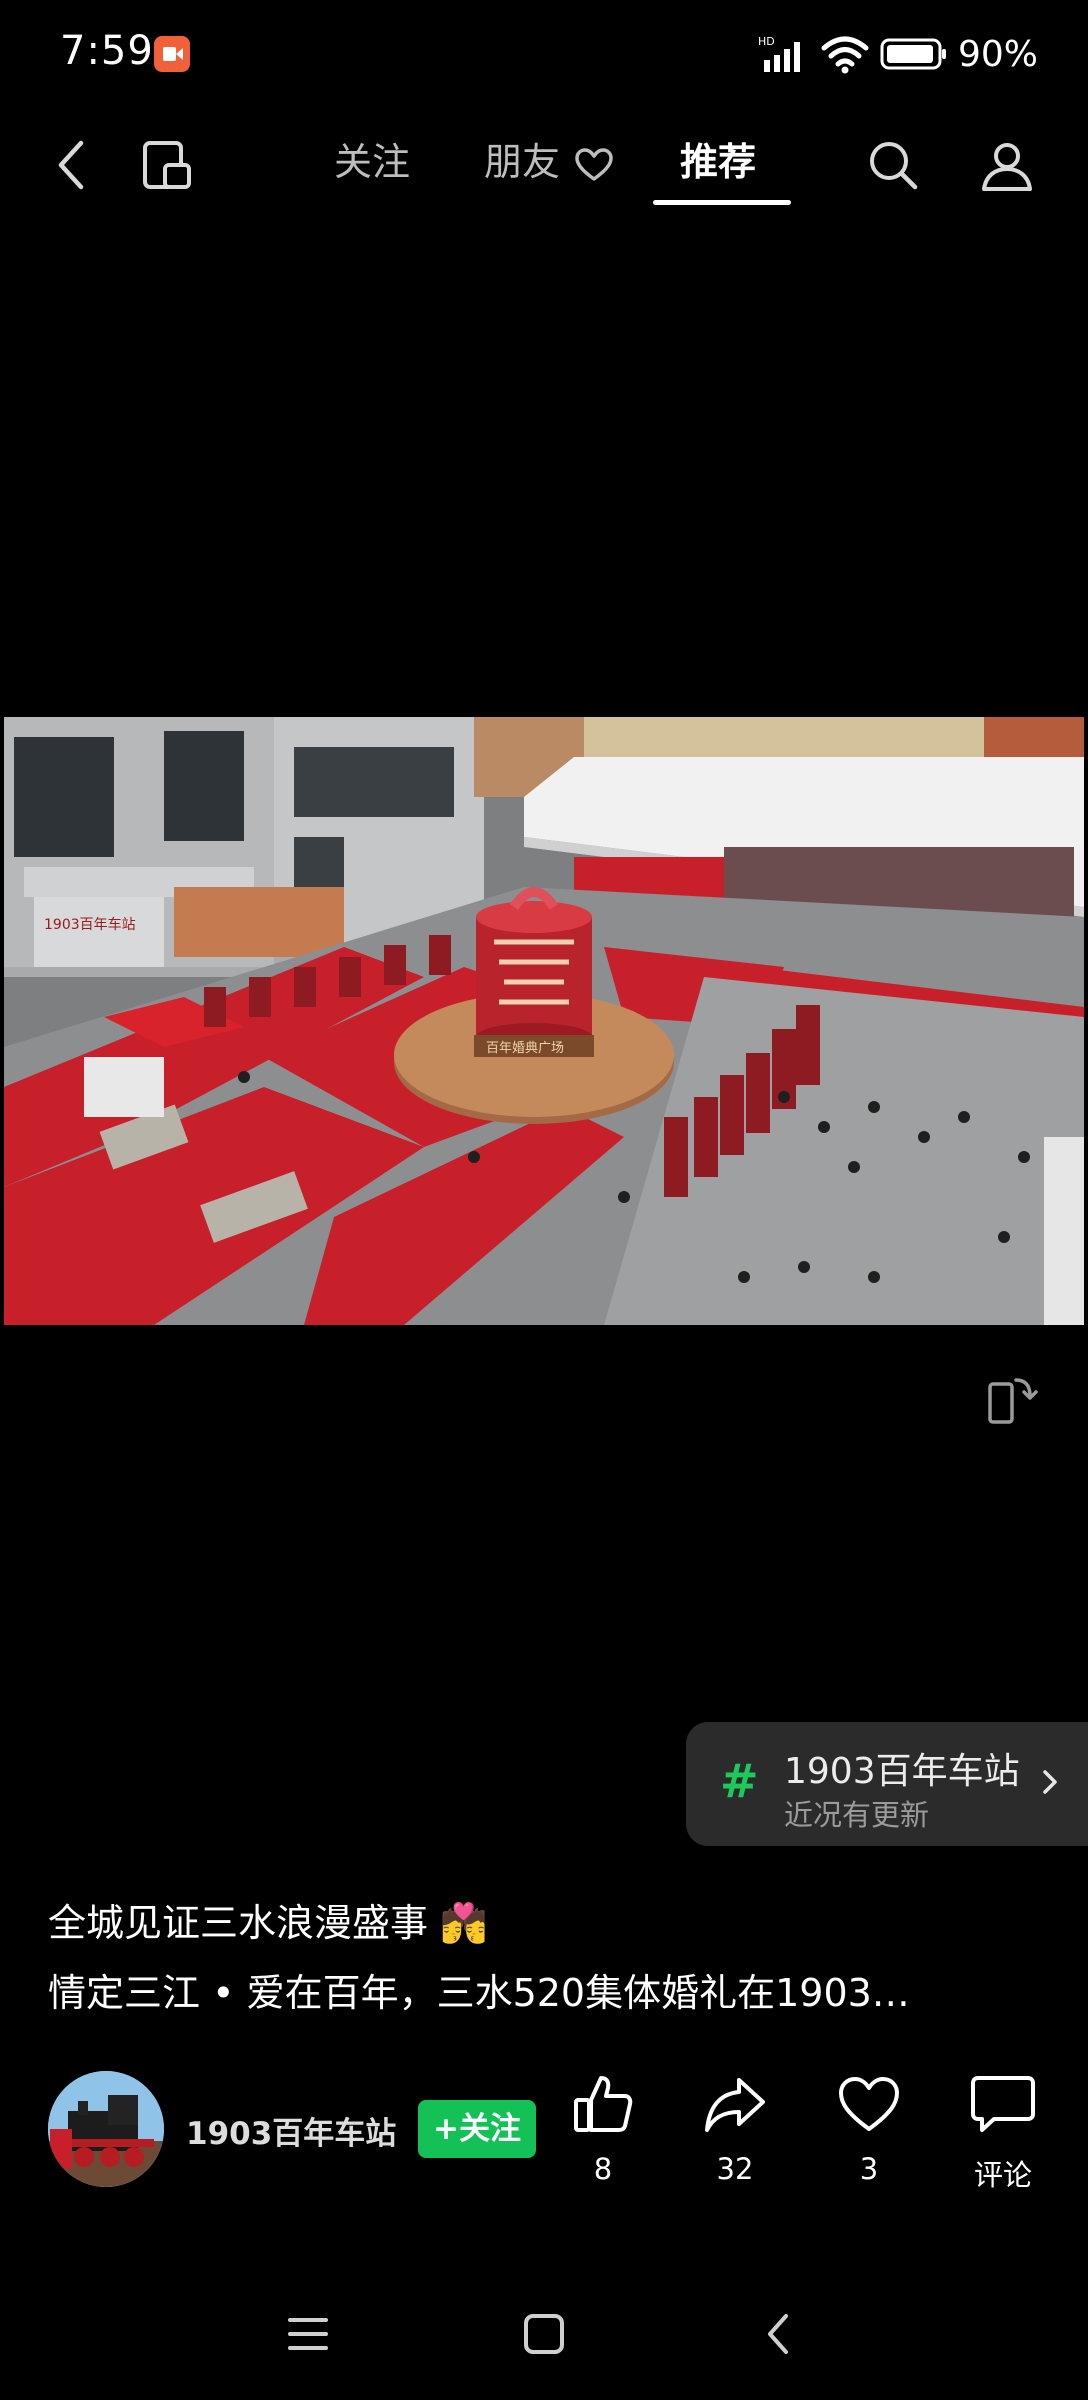  What do you see at coordinates (1002, 2175) in the screenshot?
I see `comment-label: 评论` at bounding box center [1002, 2175].